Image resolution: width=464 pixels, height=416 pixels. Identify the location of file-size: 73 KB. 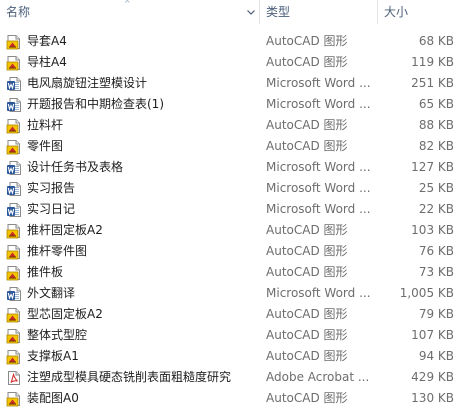
(436, 272).